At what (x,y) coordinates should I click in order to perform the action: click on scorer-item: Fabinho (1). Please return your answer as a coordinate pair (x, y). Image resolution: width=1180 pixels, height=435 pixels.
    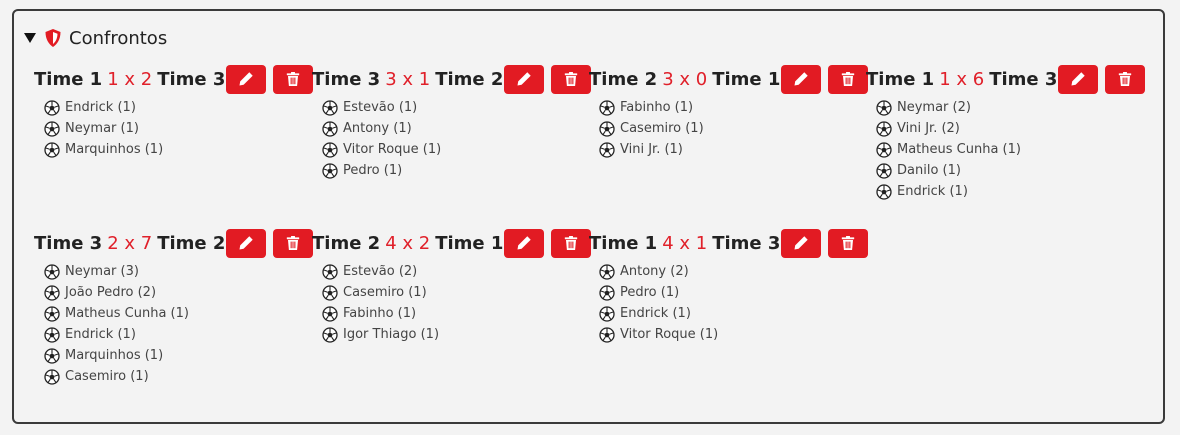
    Looking at the image, I should click on (457, 313).